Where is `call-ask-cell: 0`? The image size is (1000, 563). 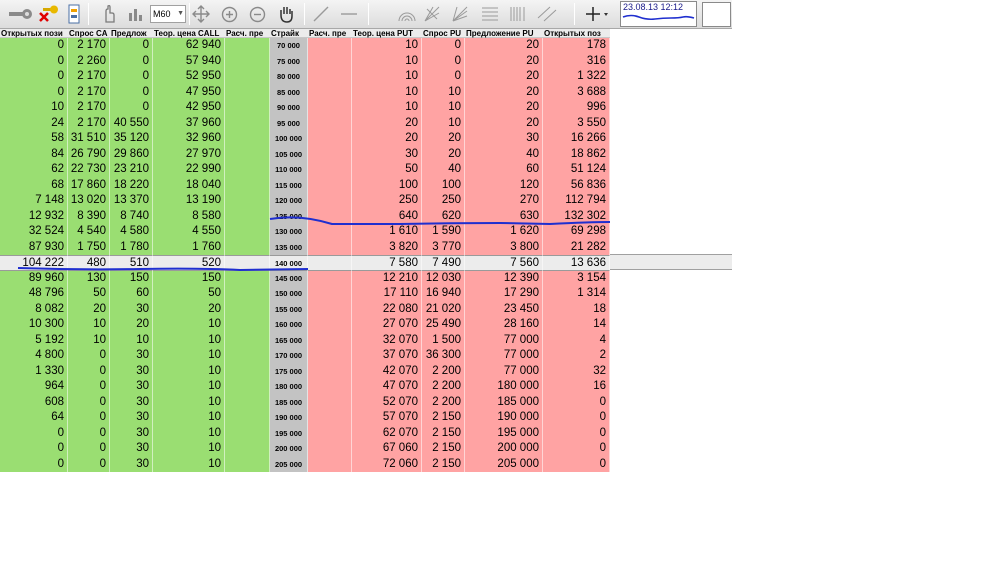
call-ask-cell: 0 is located at coordinates (131, 77).